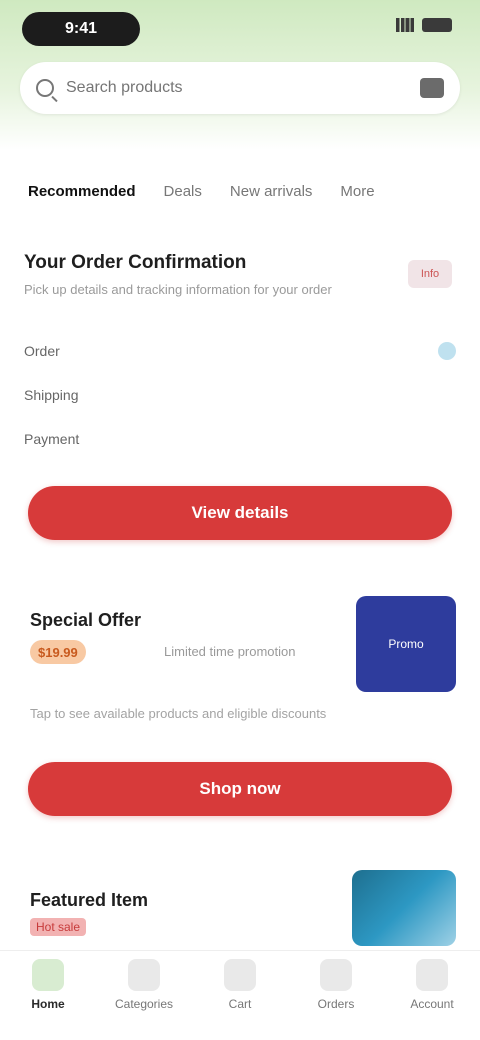 Image resolution: width=480 pixels, height=1040 pixels. Describe the element at coordinates (430, 274) in the screenshot. I see `info-badge: Info` at that location.